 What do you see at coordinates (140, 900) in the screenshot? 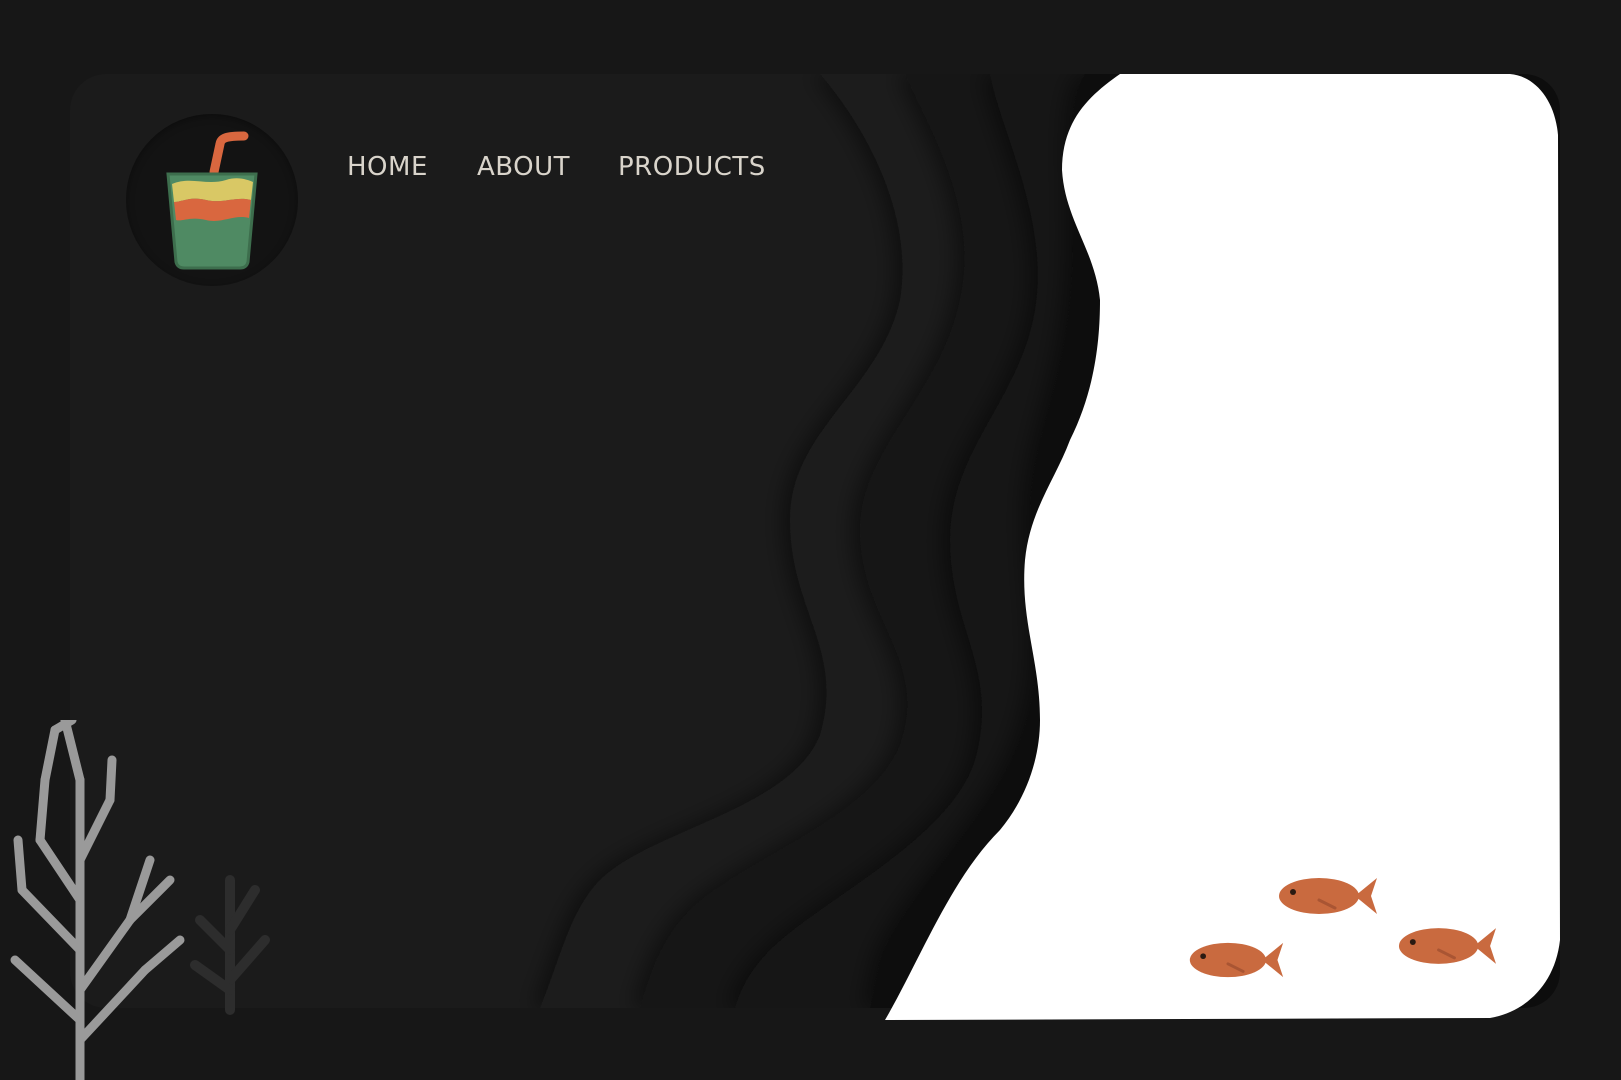
I see `seaweed-icon` at bounding box center [140, 900].